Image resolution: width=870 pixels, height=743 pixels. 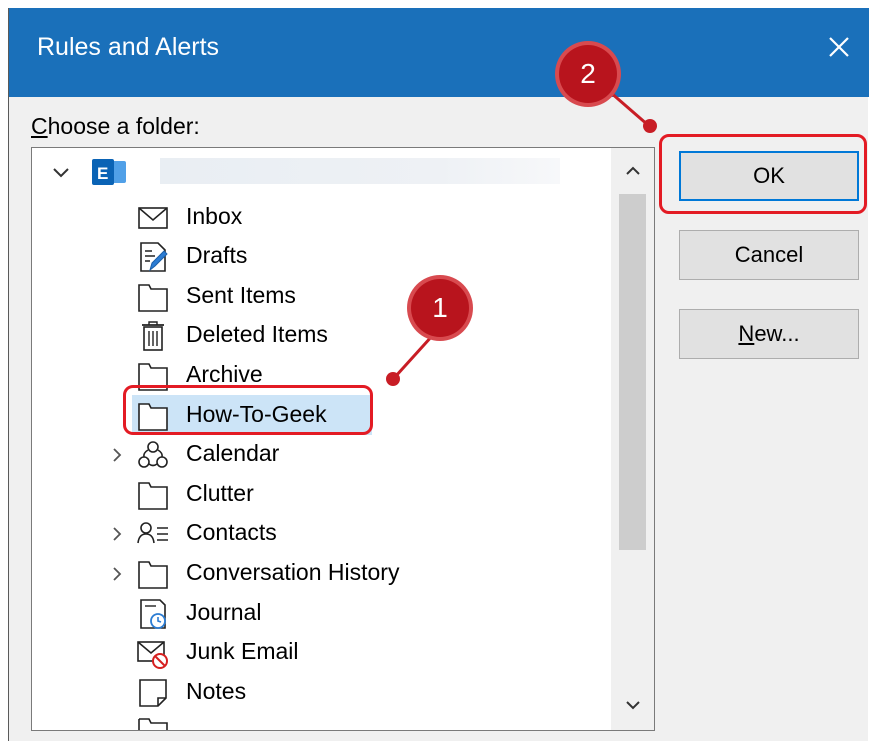 What do you see at coordinates (242, 651) in the screenshot?
I see `folder-label: Junk Email` at bounding box center [242, 651].